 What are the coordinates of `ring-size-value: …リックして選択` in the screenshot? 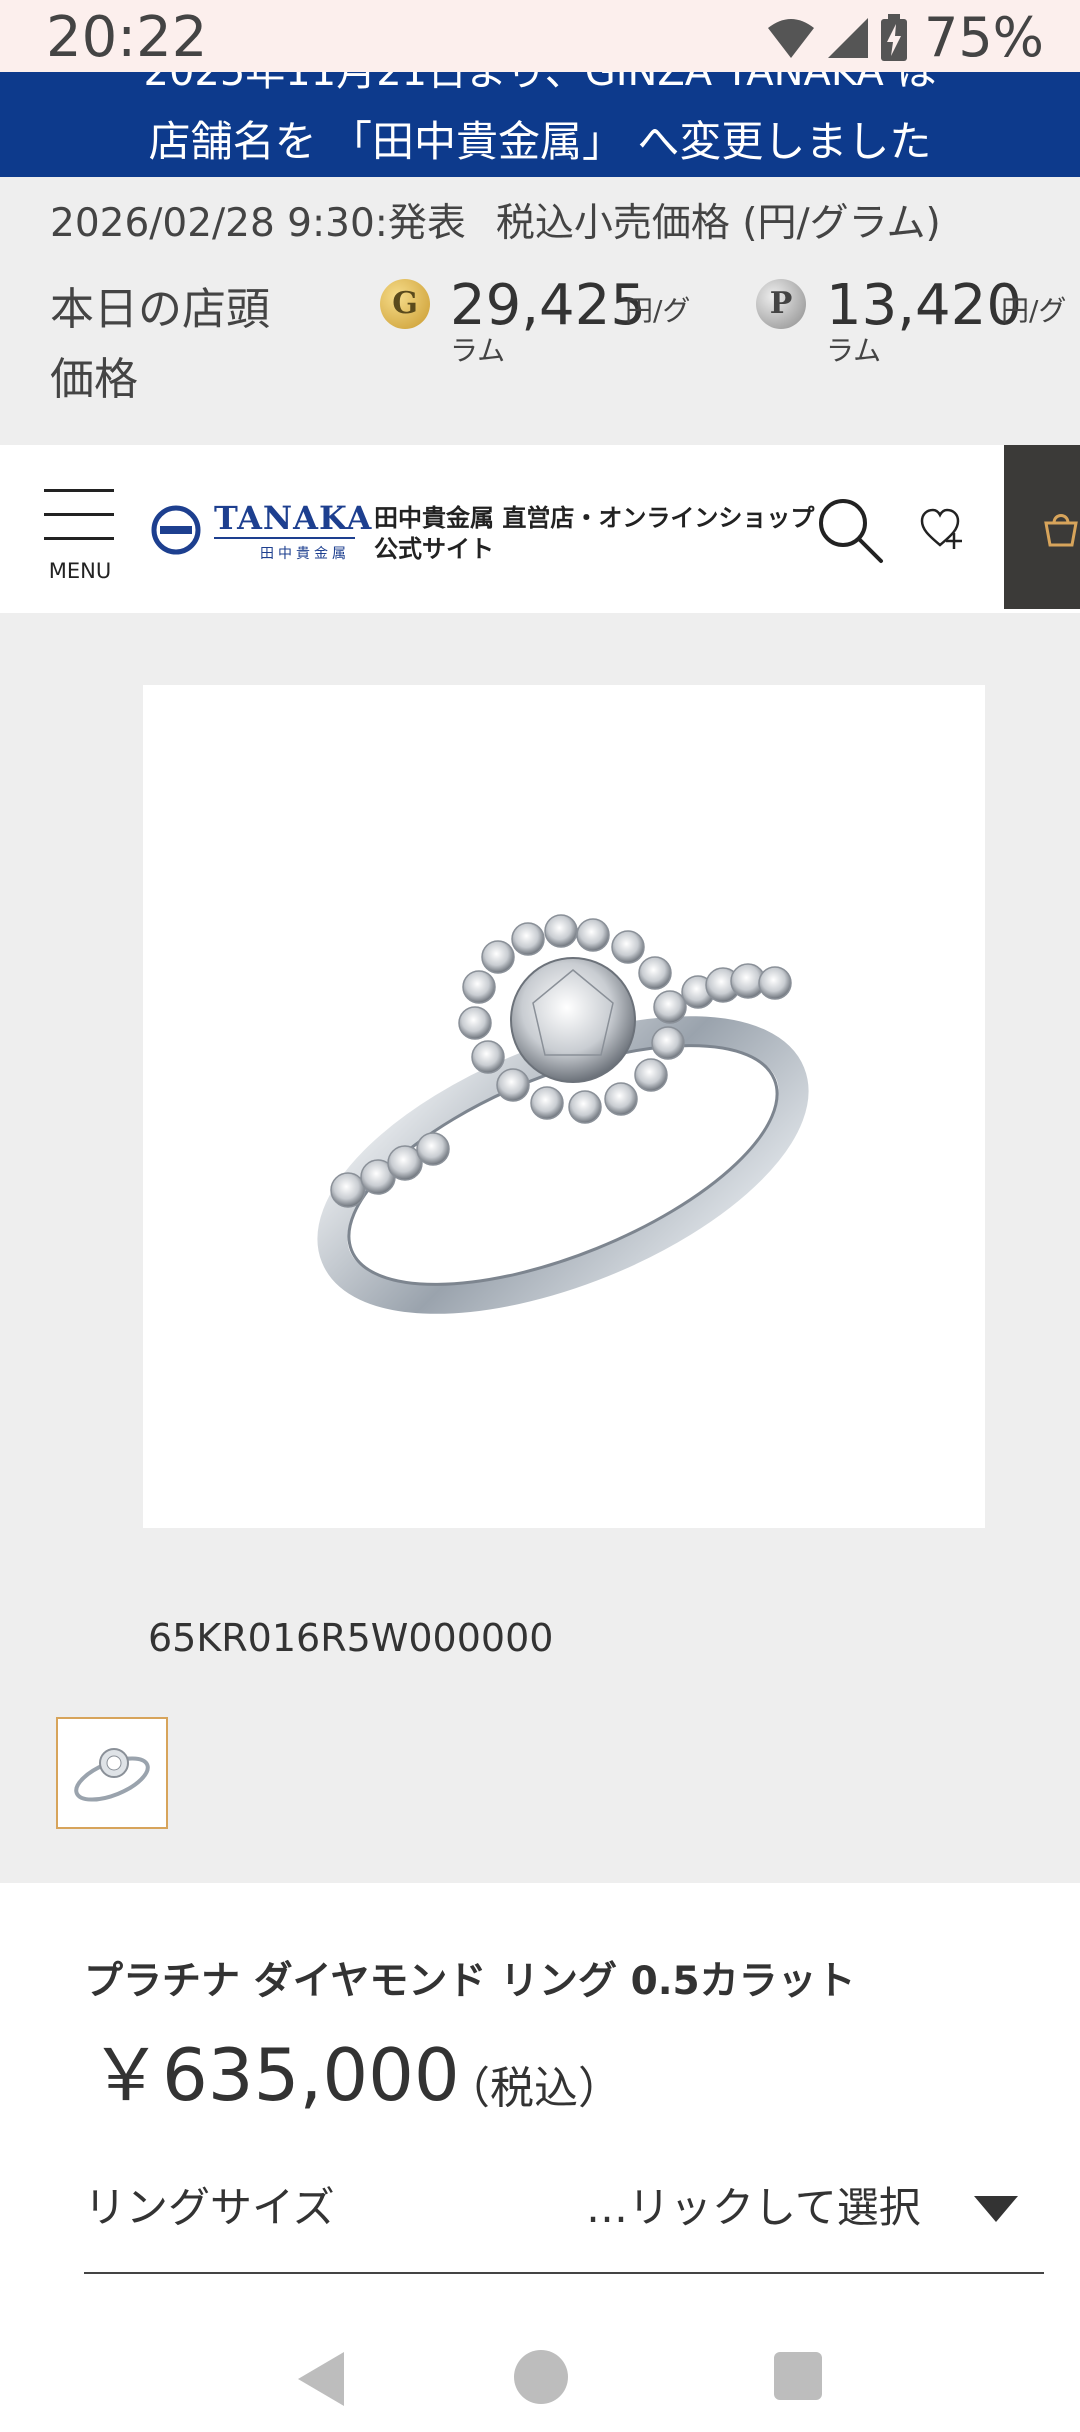 It's located at (753, 2204).